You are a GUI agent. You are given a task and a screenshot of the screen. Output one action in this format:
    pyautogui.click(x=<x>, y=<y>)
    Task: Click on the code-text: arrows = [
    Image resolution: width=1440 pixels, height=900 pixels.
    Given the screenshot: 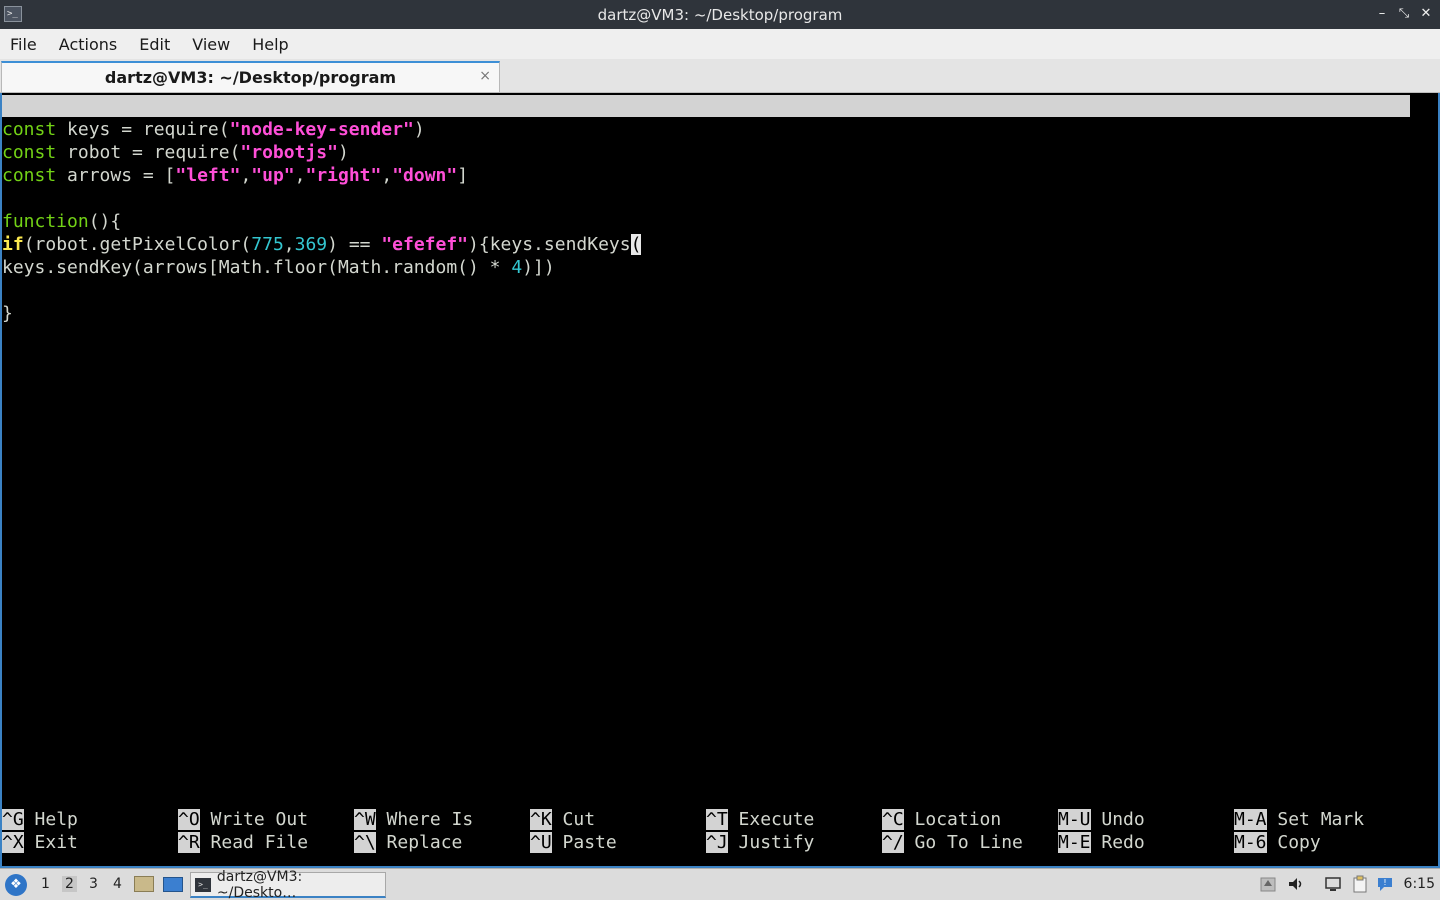 What is the action you would take?
    pyautogui.click(x=116, y=175)
    